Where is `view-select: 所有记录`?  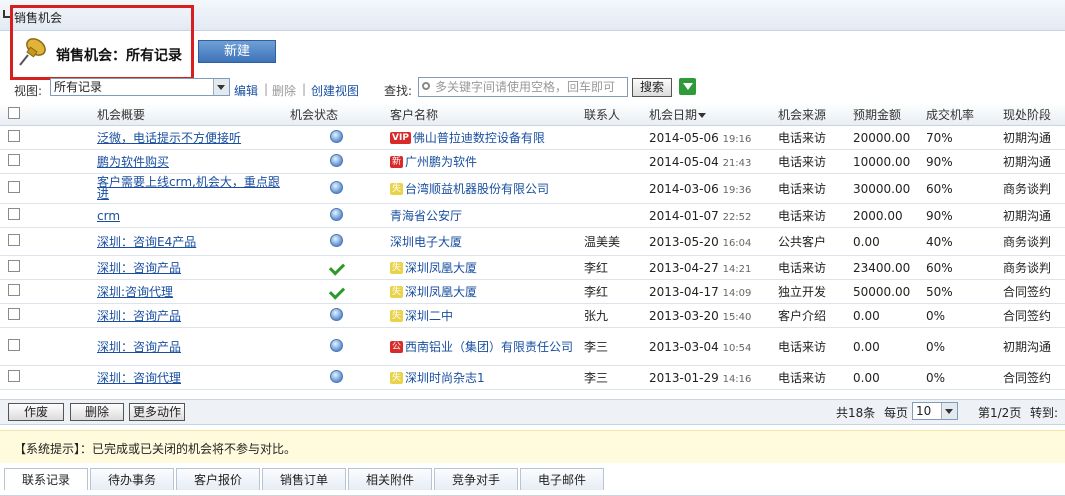
view-select: 所有记录 is located at coordinates (140, 87).